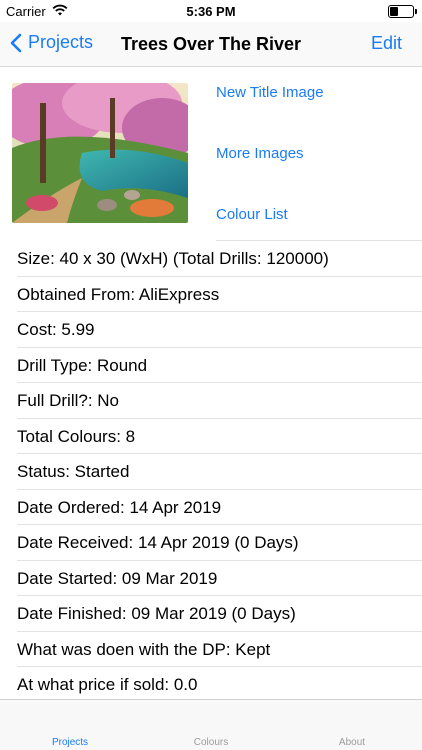  Describe the element at coordinates (70, 742) in the screenshot. I see `tab-projects: Projects` at that location.